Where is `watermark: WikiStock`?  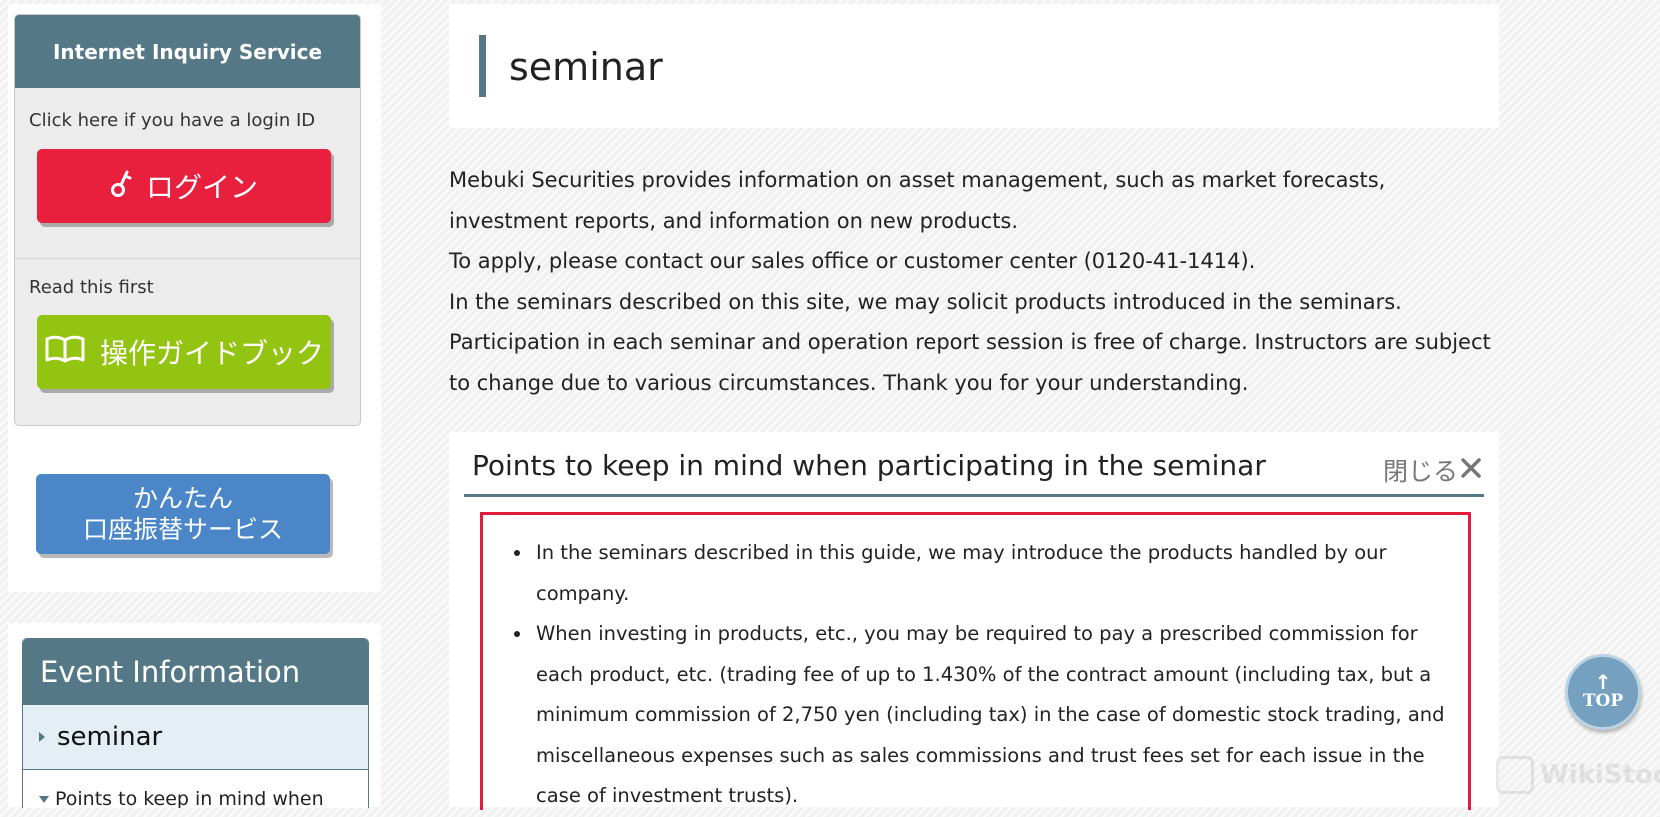 watermark: WikiStock is located at coordinates (1578, 775).